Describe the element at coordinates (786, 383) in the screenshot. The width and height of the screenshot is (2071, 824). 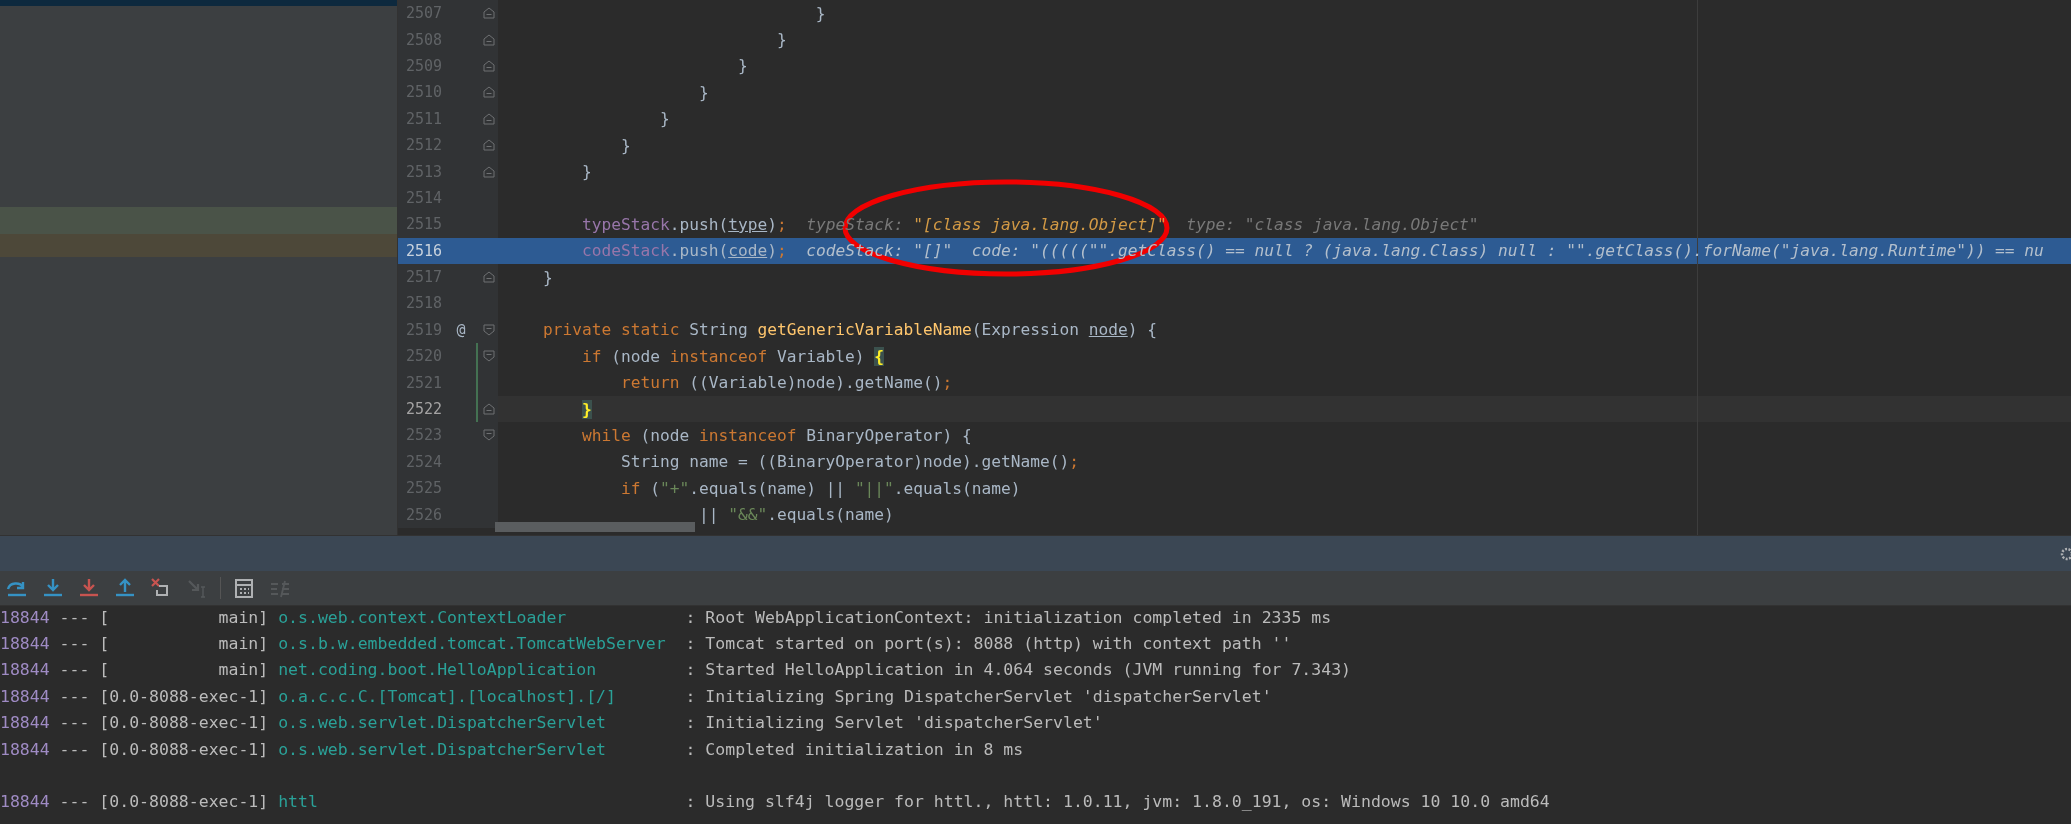
I see `code-line: return ((Variable)node).getName();` at that location.